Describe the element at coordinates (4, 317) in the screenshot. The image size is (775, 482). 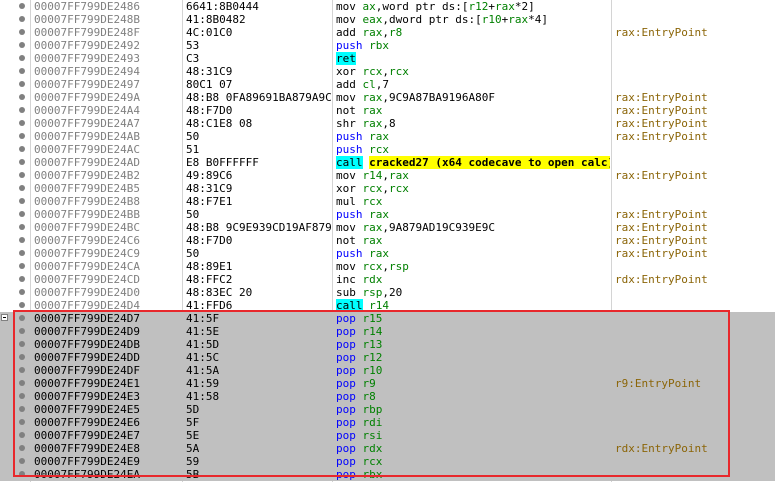
I see `collapse-toggle-icon` at that location.